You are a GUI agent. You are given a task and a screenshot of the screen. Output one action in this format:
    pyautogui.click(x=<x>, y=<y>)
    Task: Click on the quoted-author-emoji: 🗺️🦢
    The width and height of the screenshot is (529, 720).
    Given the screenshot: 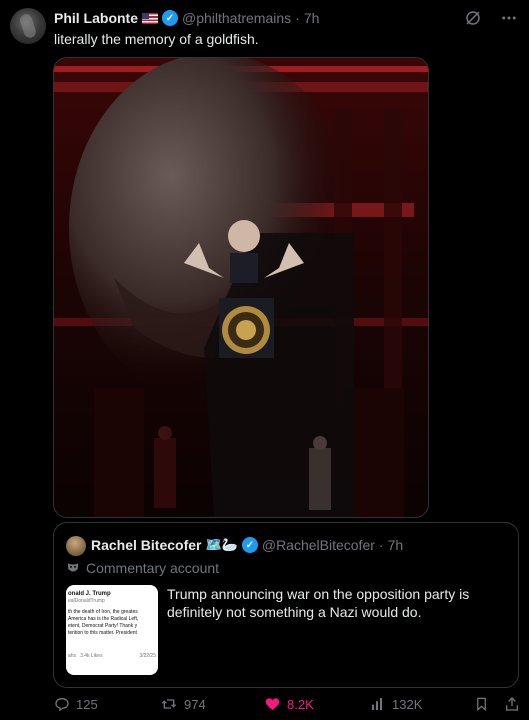 What is the action you would take?
    pyautogui.click(x=221, y=544)
    